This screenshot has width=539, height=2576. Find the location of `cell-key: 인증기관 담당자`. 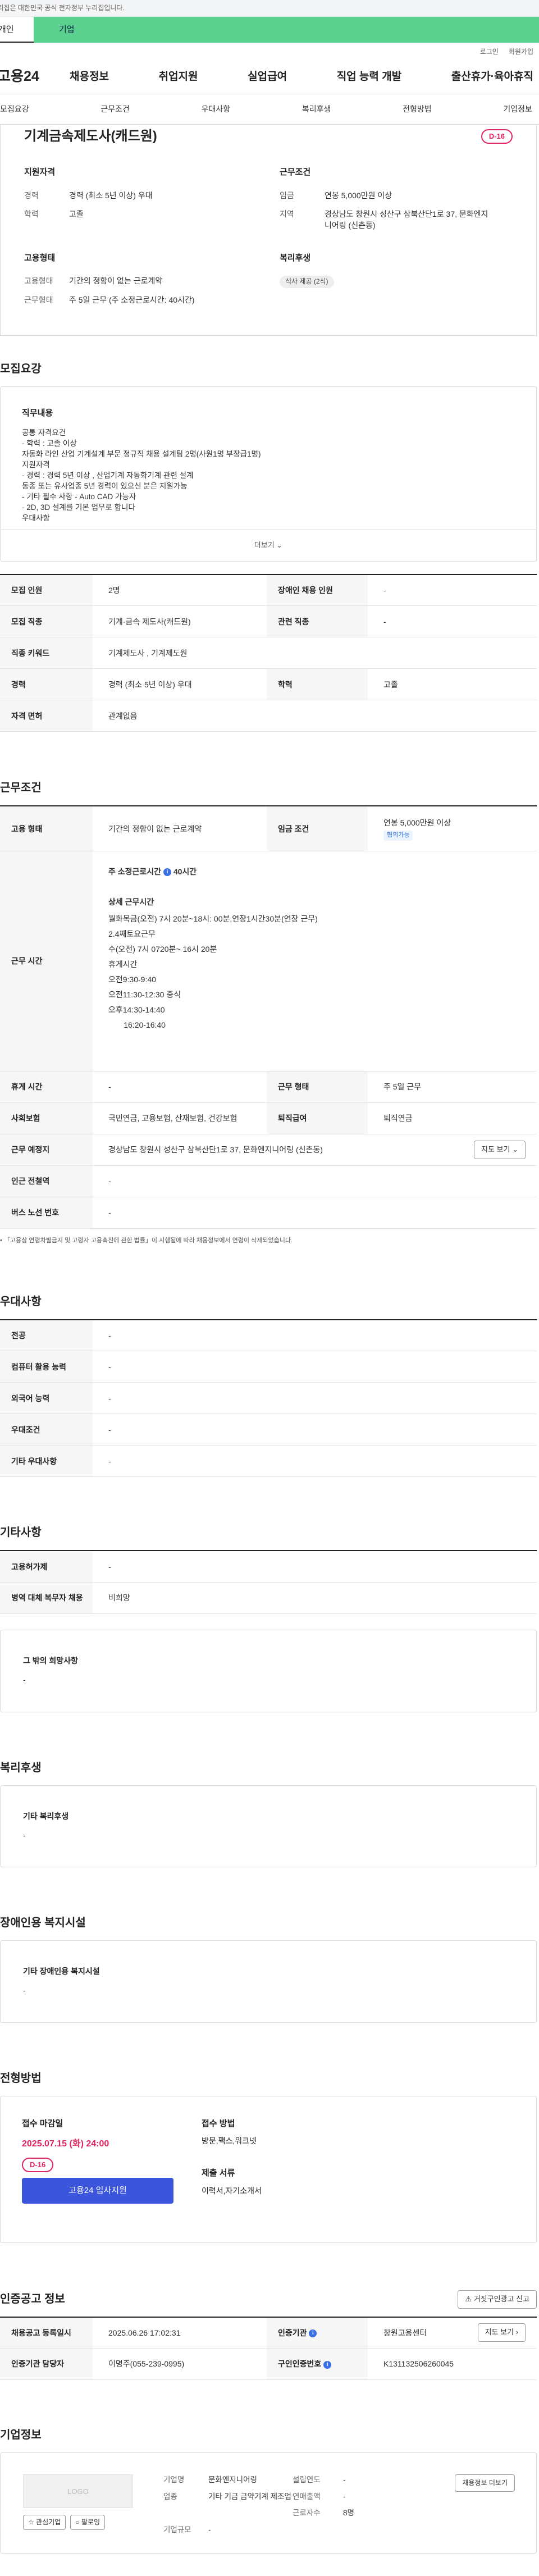

cell-key: 인증기관 담당자 is located at coordinates (46, 2364).